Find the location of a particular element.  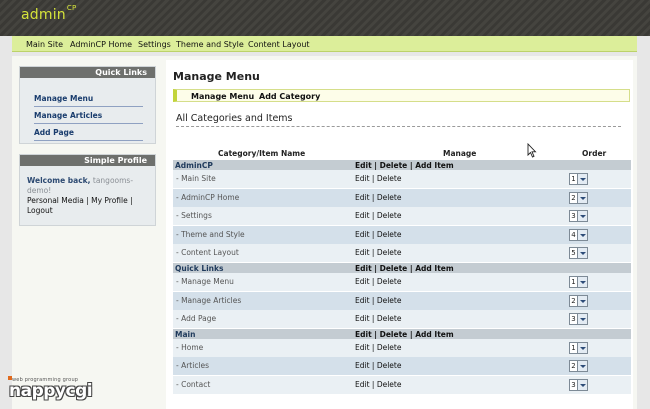

item-name: - Content Layout is located at coordinates (207, 253).